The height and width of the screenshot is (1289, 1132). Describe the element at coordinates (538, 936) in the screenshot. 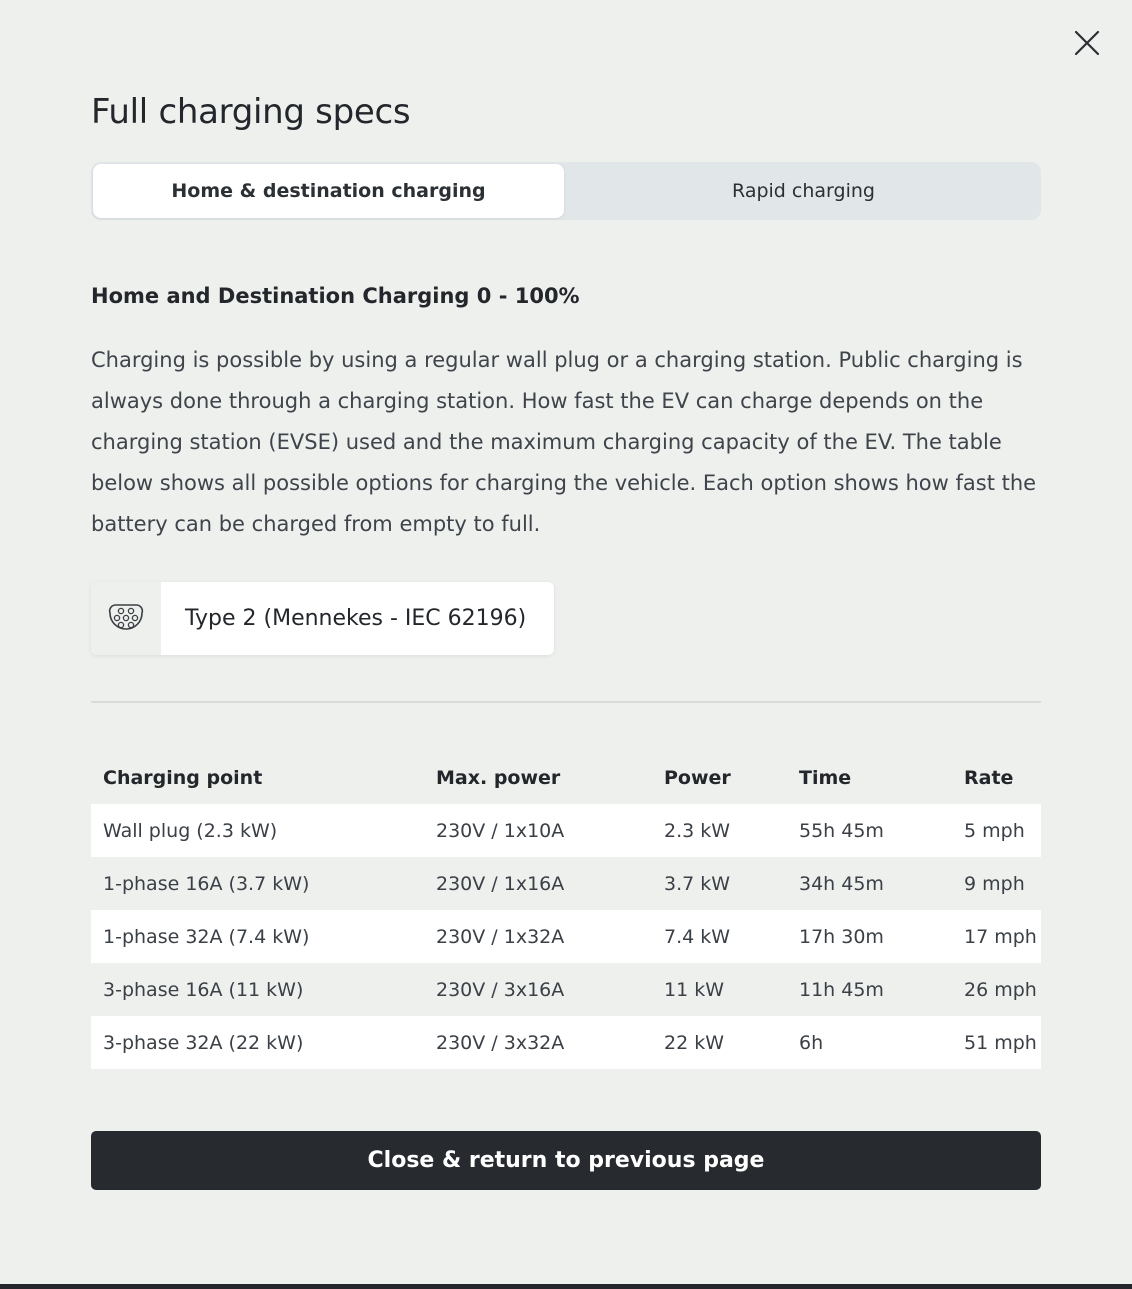

I see `cell-max-power: 230V / 1x32A` at that location.